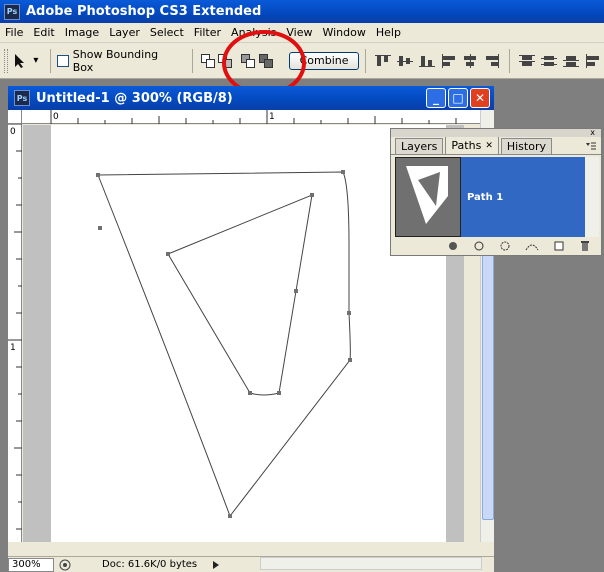 The height and width of the screenshot is (572, 604). I want to click on align-vertical-centers-icon, so click(405, 61).